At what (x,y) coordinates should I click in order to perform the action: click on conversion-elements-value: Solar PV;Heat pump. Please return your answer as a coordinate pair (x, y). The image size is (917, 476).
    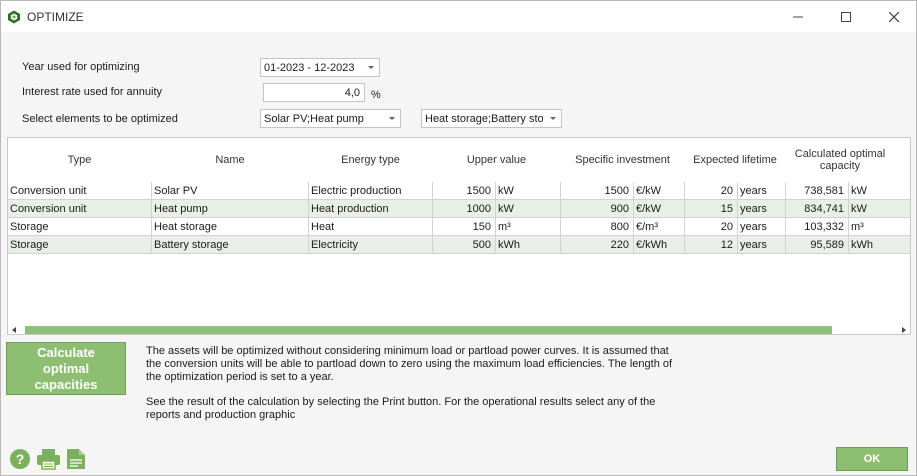
    Looking at the image, I should click on (314, 119).